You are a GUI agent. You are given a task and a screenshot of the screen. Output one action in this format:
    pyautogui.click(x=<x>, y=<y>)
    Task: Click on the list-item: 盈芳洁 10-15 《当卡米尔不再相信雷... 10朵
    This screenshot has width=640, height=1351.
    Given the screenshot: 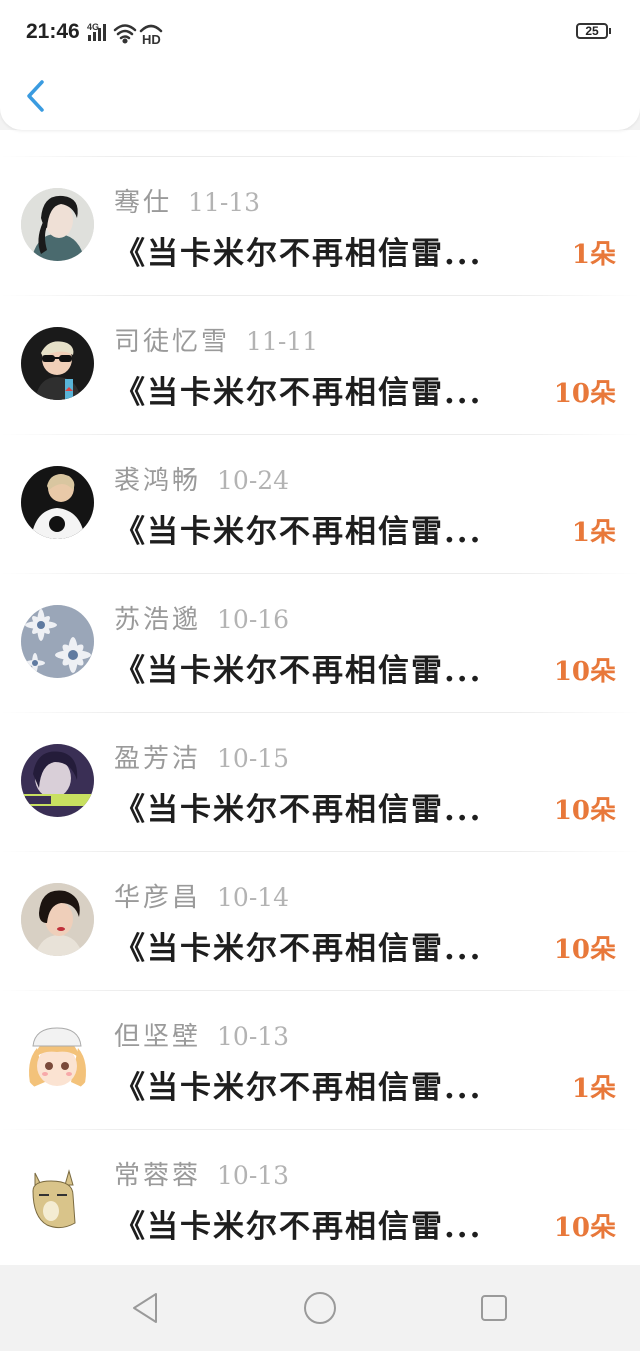 What is the action you would take?
    pyautogui.click(x=320, y=781)
    